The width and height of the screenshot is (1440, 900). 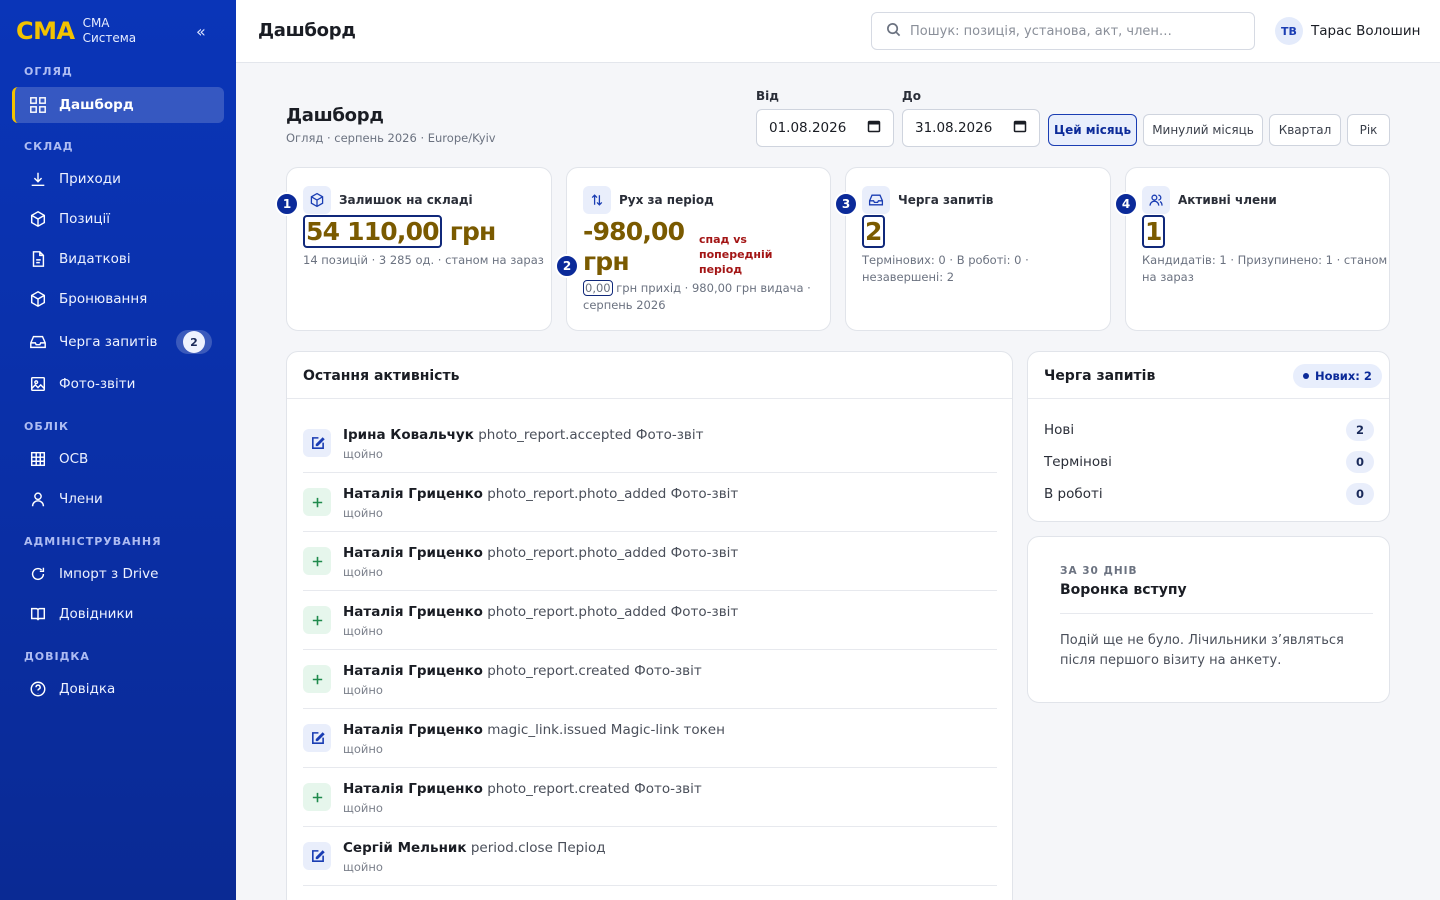 What do you see at coordinates (650, 856) in the screenshot?
I see `activity-row: Сергій Мельник period.close Період щойно` at bounding box center [650, 856].